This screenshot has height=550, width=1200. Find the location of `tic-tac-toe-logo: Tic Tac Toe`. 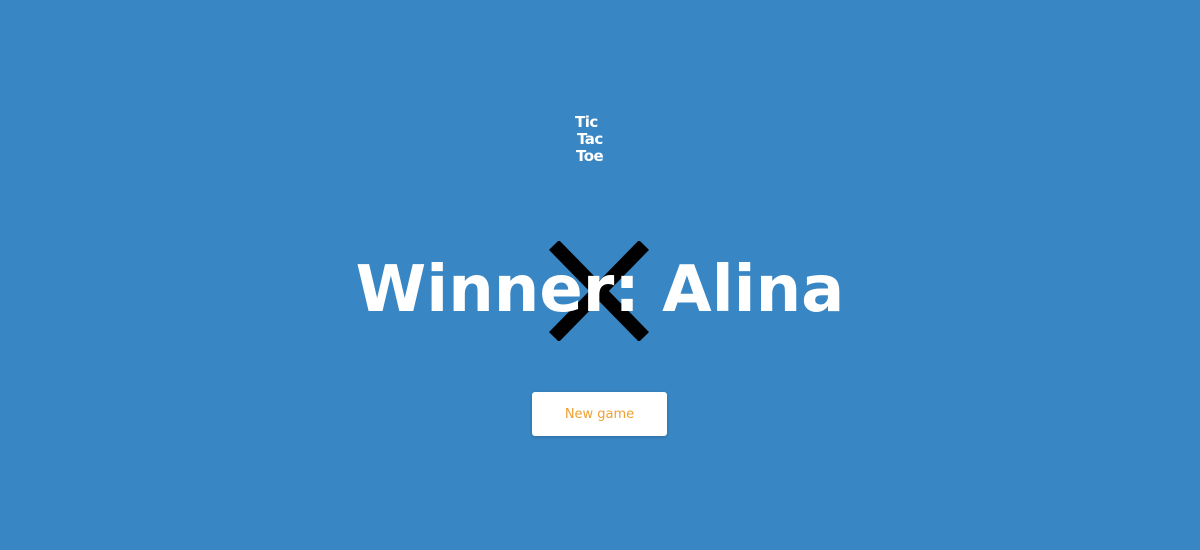

tic-tac-toe-logo: Tic Tac Toe is located at coordinates (600, 139).